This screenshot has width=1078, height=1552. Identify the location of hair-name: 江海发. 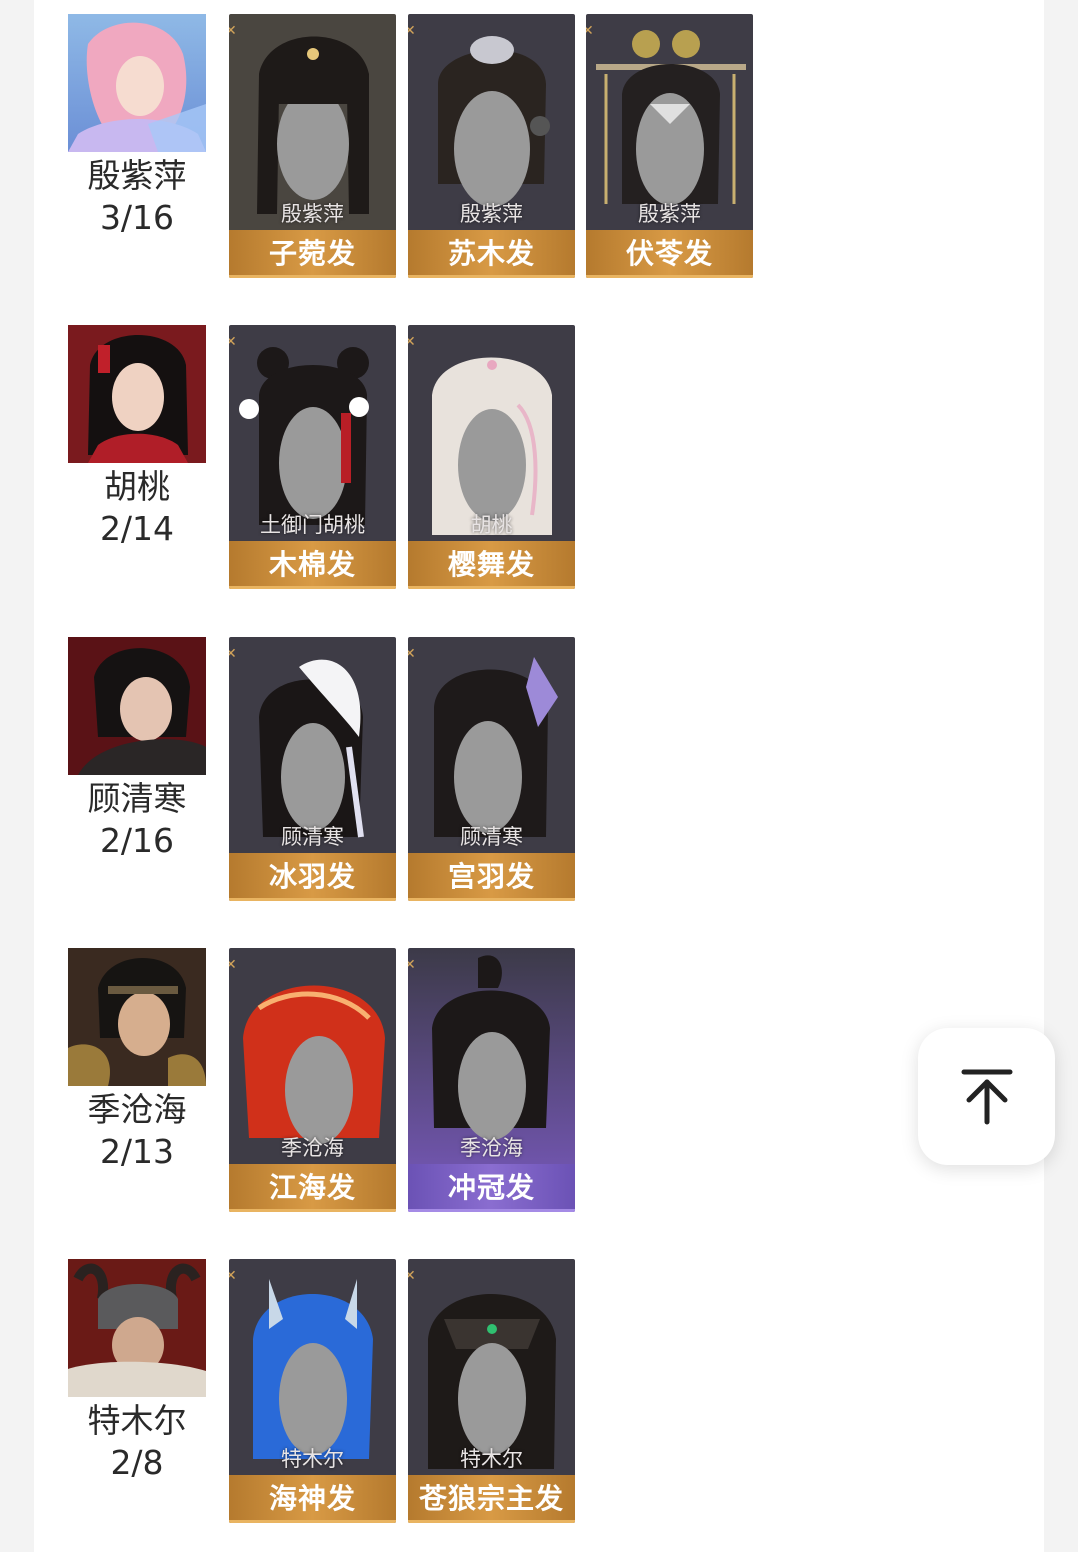
(312, 1187).